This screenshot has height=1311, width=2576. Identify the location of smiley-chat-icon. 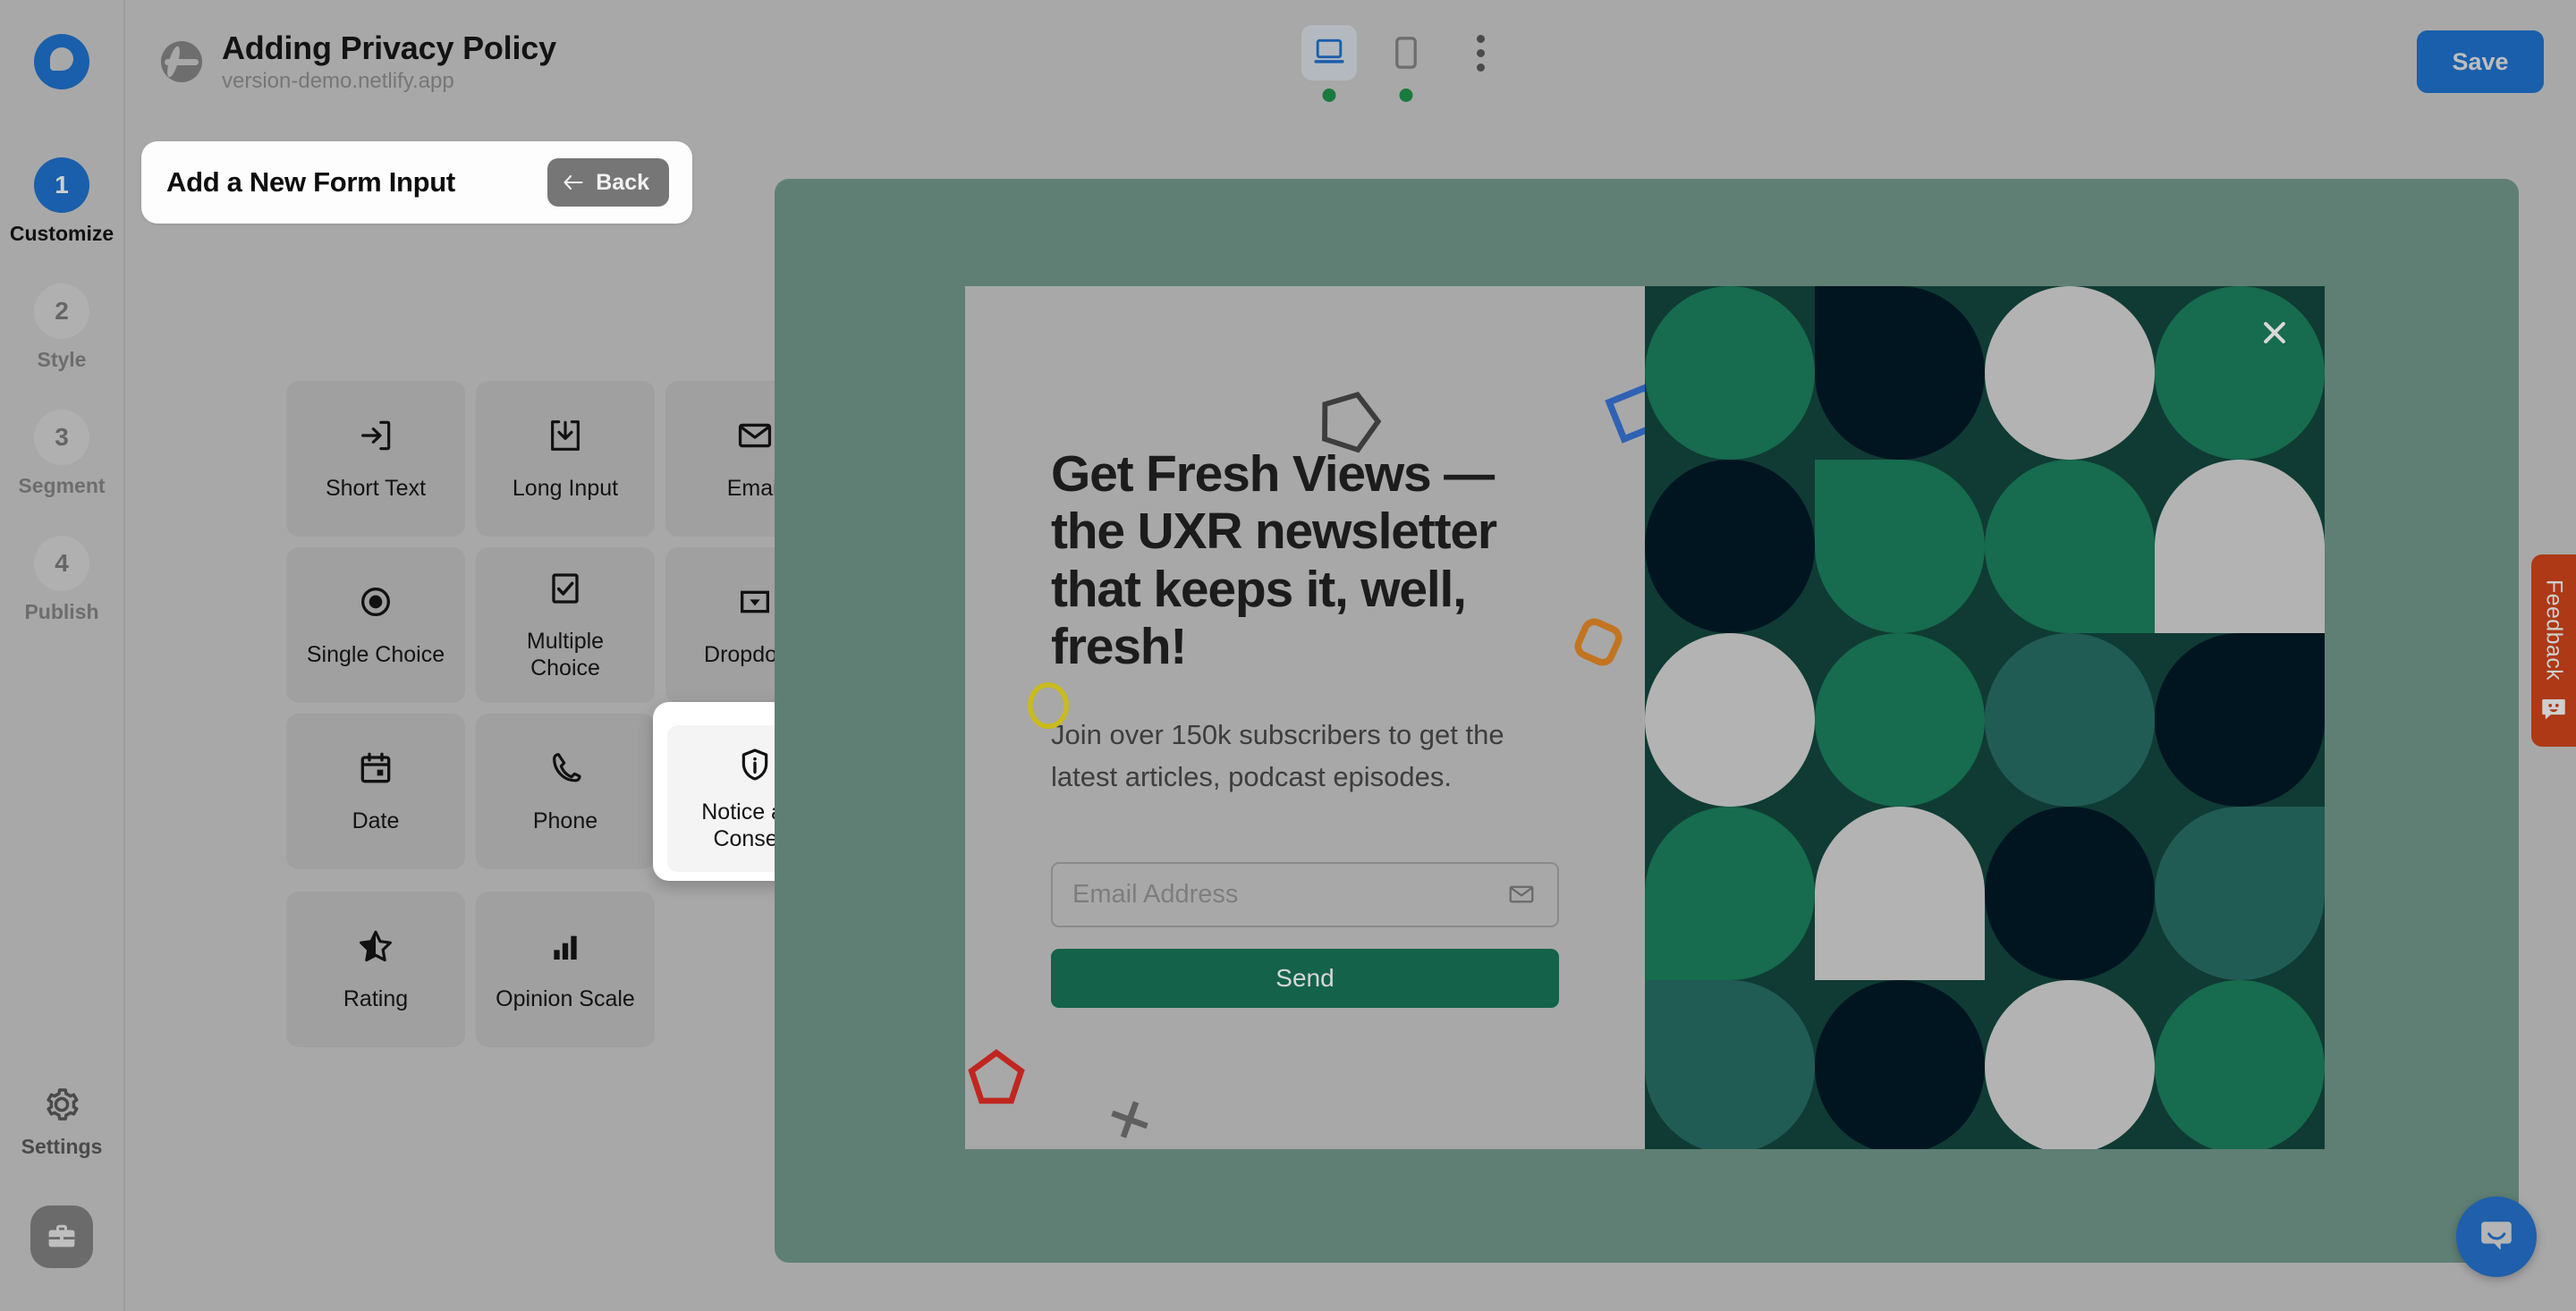
(2553, 709).